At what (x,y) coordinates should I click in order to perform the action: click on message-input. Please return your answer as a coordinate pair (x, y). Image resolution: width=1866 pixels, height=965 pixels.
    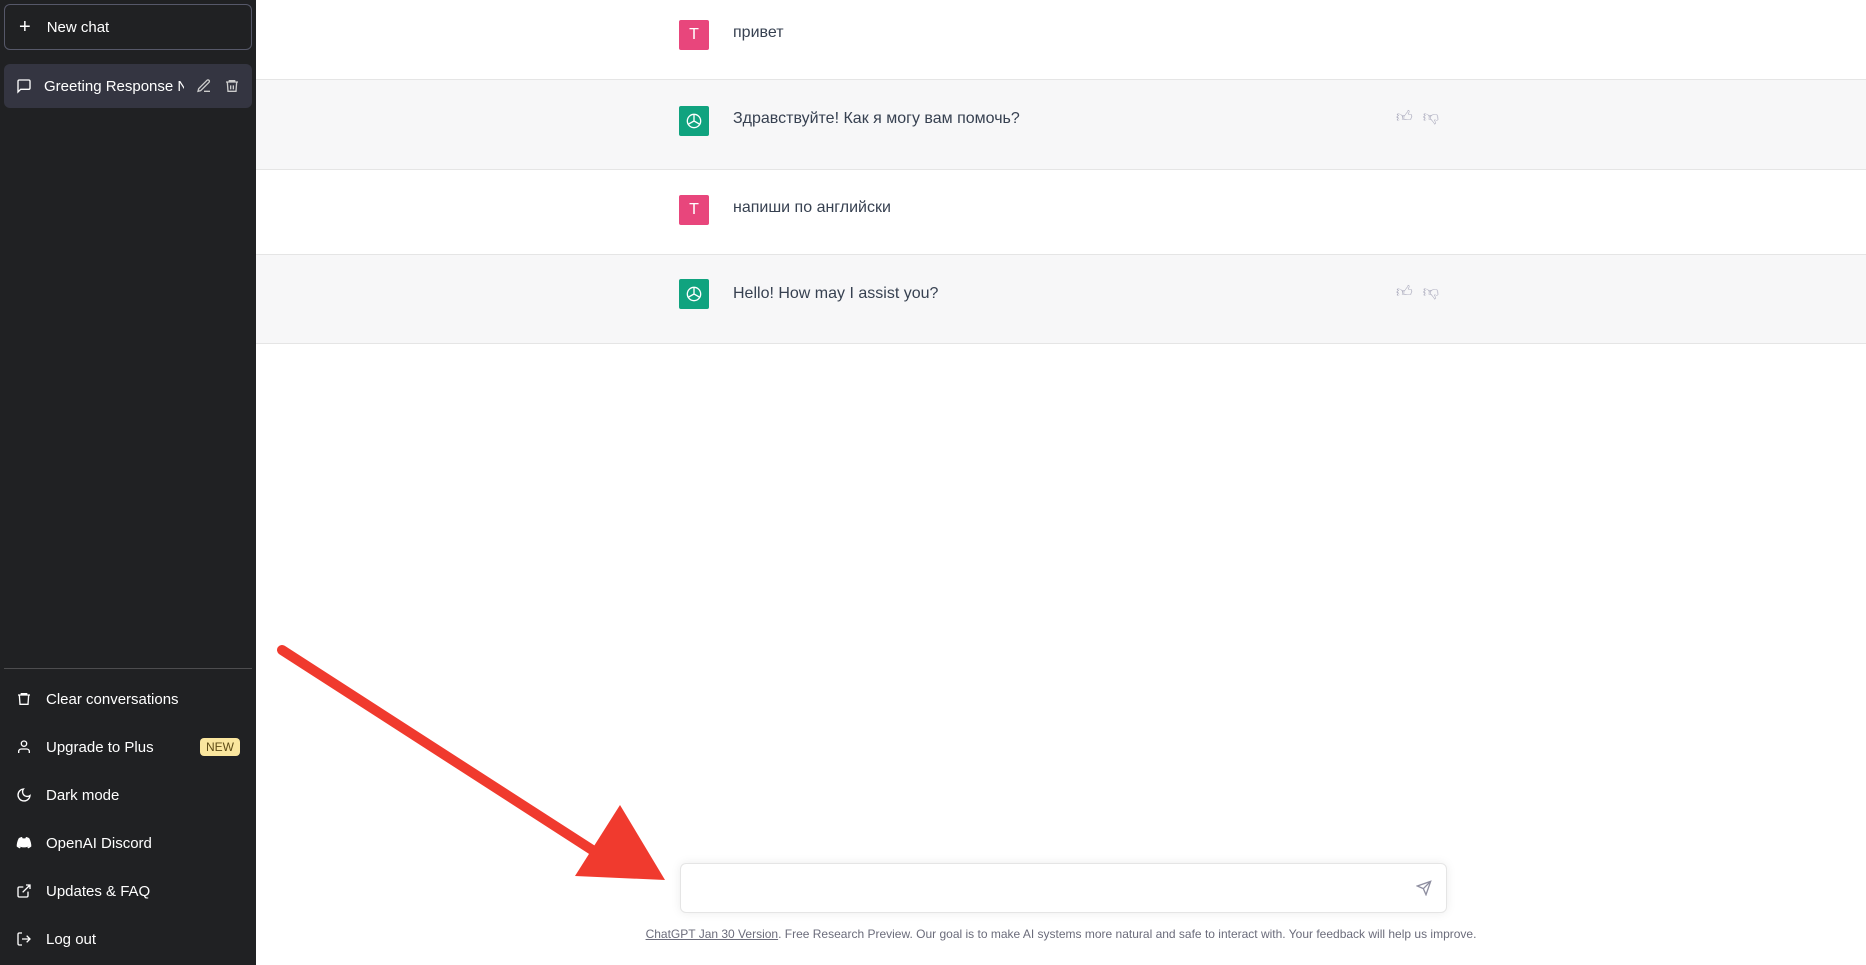
    Looking at the image, I should click on (1063, 888).